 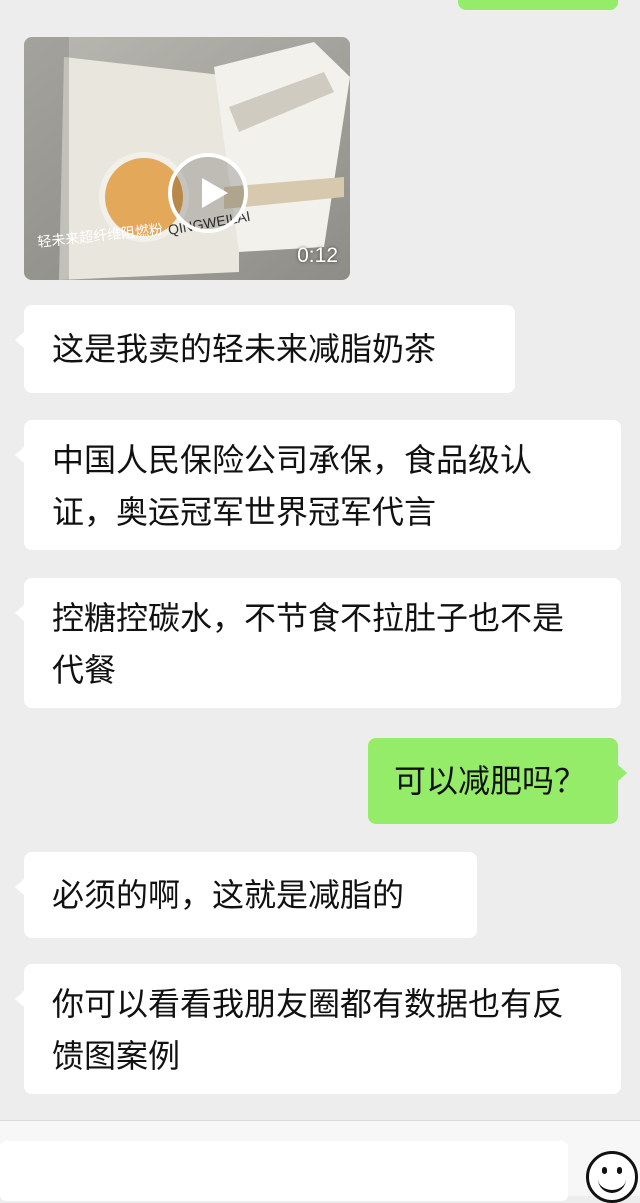 I want to click on message-text: 控糖控碳水，不节食不拉肚子也不是代餐, so click(x=308, y=644).